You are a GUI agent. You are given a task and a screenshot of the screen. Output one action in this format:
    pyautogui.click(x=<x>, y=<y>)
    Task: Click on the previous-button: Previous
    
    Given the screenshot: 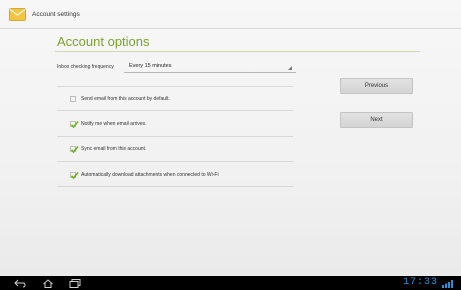 What is the action you would take?
    pyautogui.click(x=376, y=86)
    